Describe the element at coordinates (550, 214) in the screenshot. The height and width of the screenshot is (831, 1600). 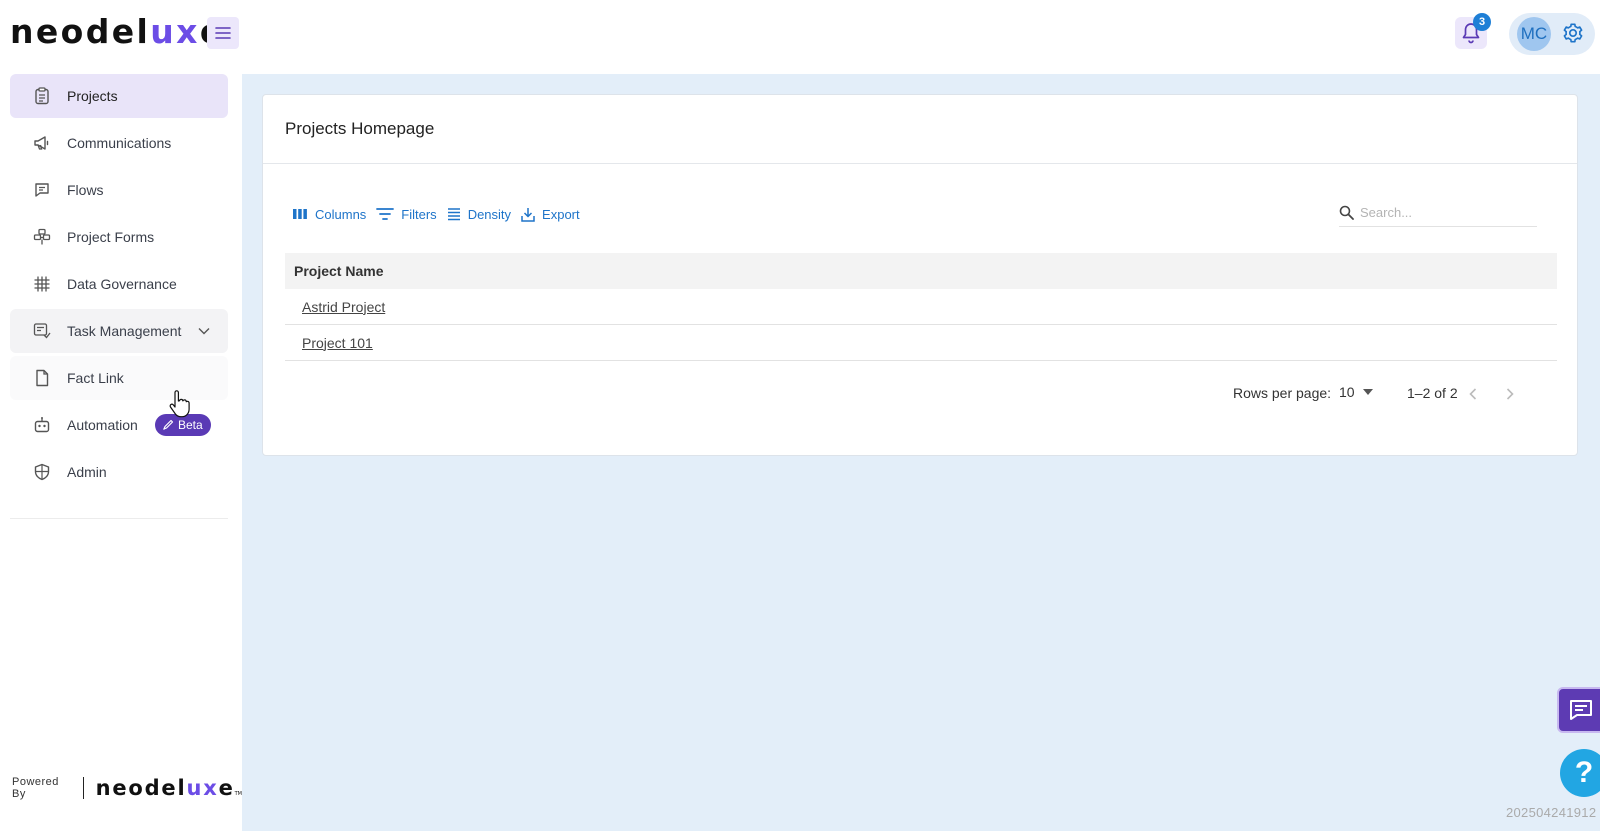
I see `export-button: Export` at that location.